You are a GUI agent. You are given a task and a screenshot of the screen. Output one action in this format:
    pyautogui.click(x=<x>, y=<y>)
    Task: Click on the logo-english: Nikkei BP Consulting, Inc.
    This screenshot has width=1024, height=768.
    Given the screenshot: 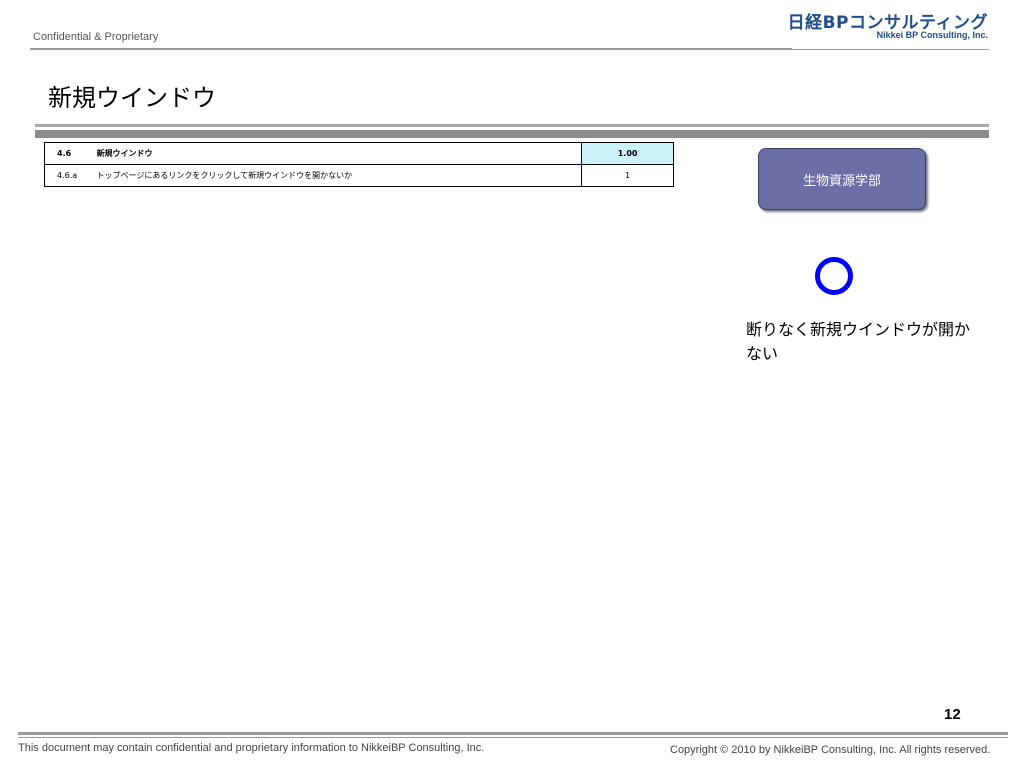 What is the action you would take?
    pyautogui.click(x=932, y=35)
    